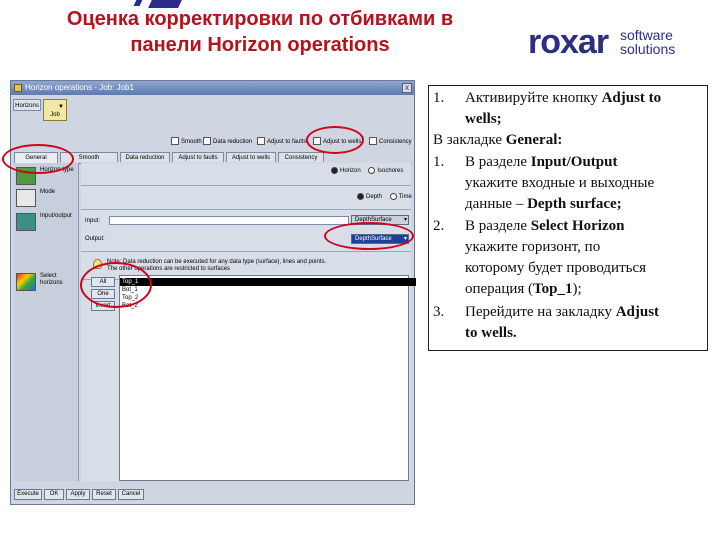 The image size is (720, 540). Describe the element at coordinates (38, 159) in the screenshot. I see `highlight-general-tab` at that location.